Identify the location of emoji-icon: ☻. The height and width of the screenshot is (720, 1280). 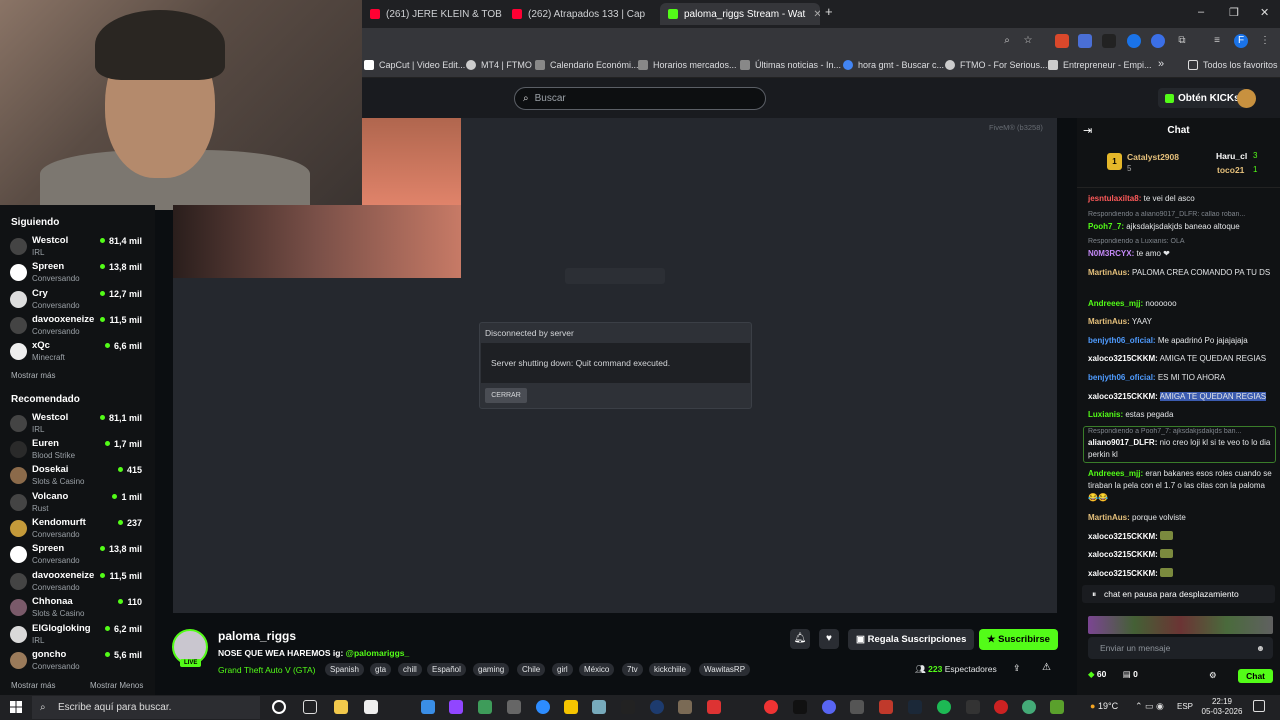
(1260, 648).